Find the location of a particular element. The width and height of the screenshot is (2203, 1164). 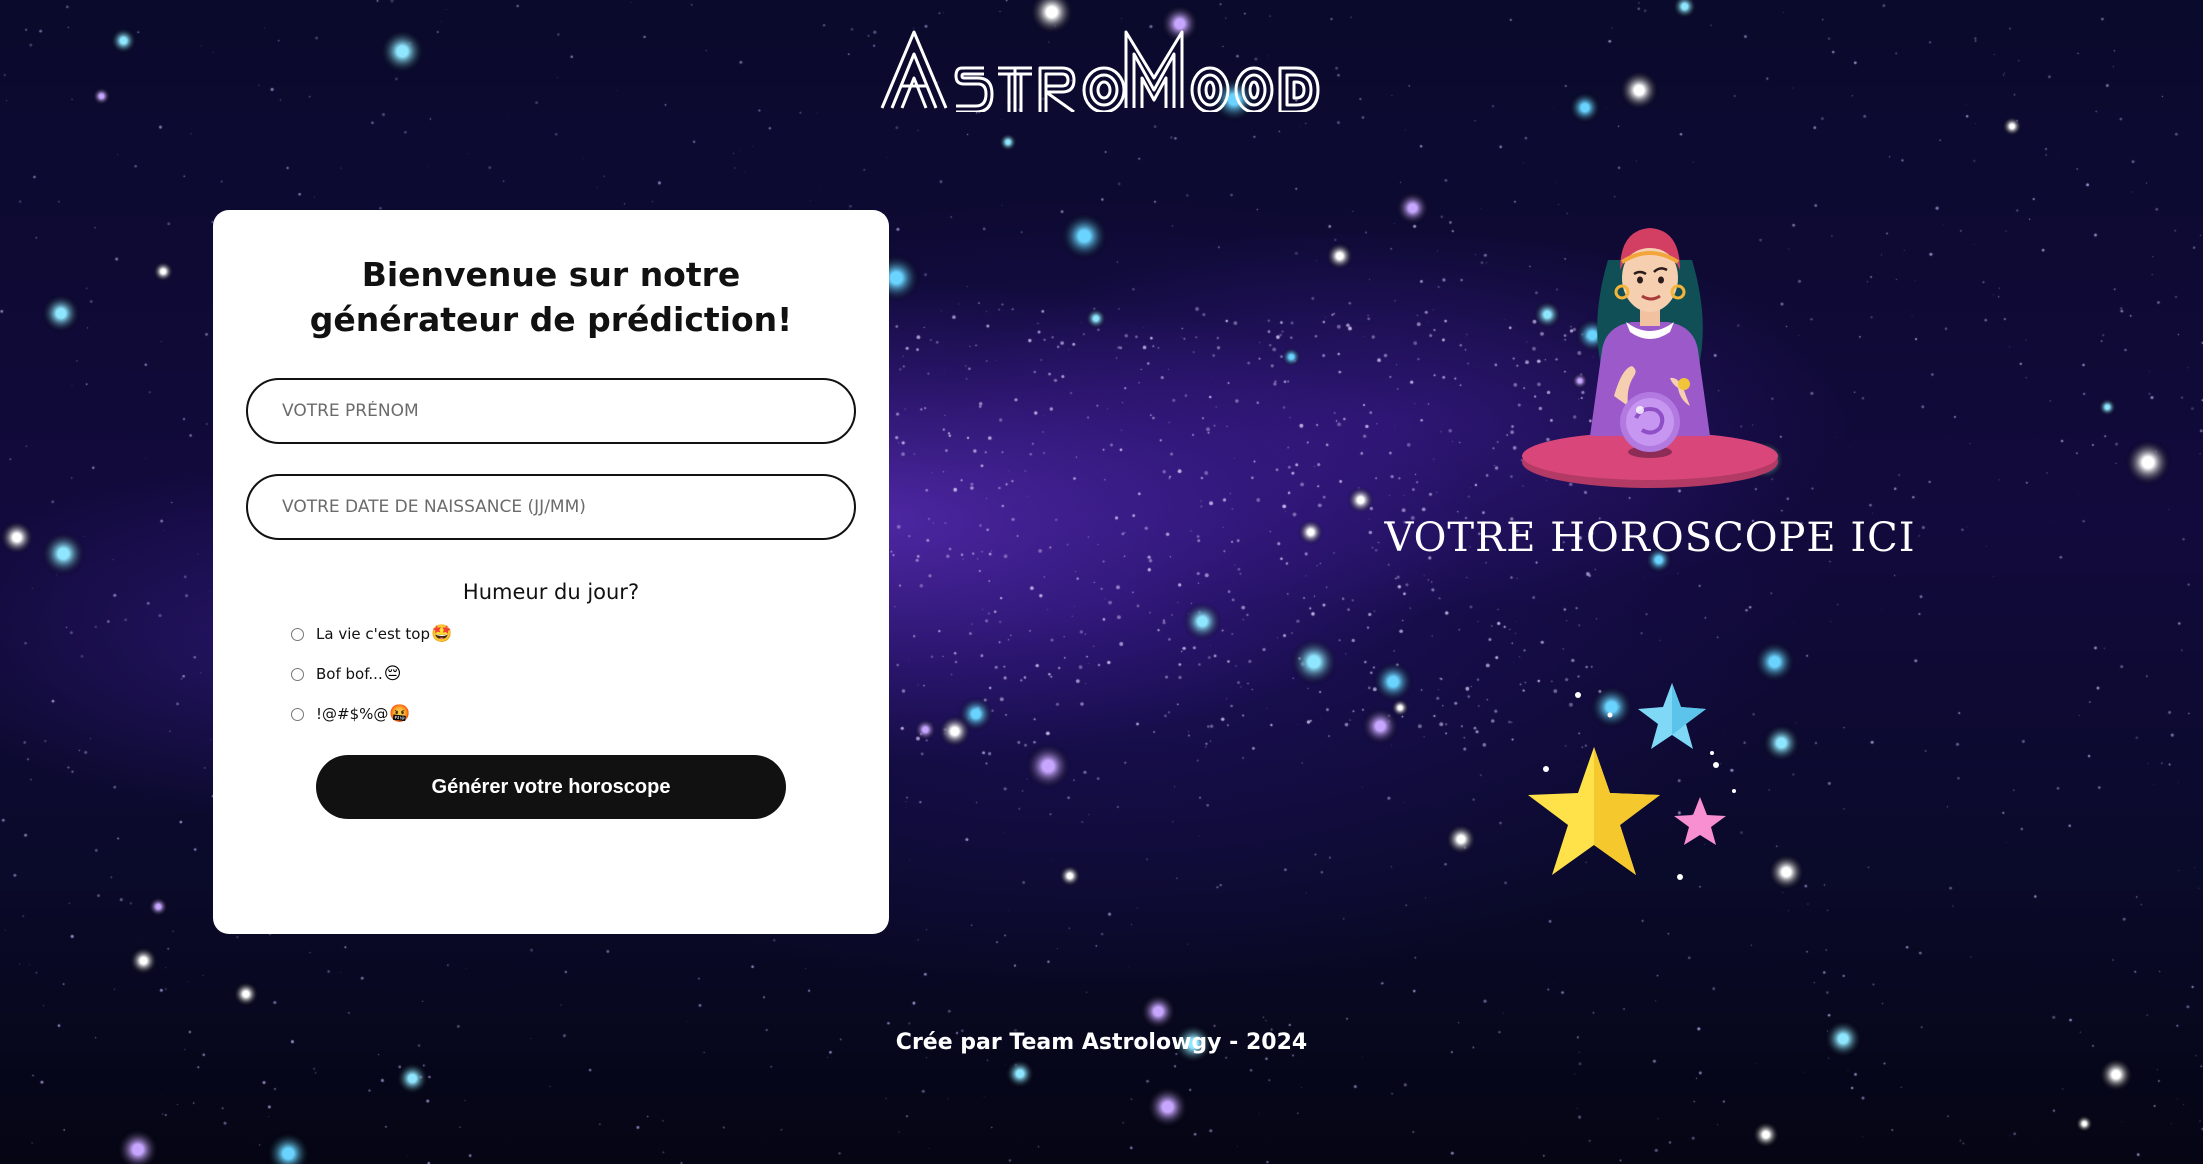

mood-radio-angry is located at coordinates (297, 714).